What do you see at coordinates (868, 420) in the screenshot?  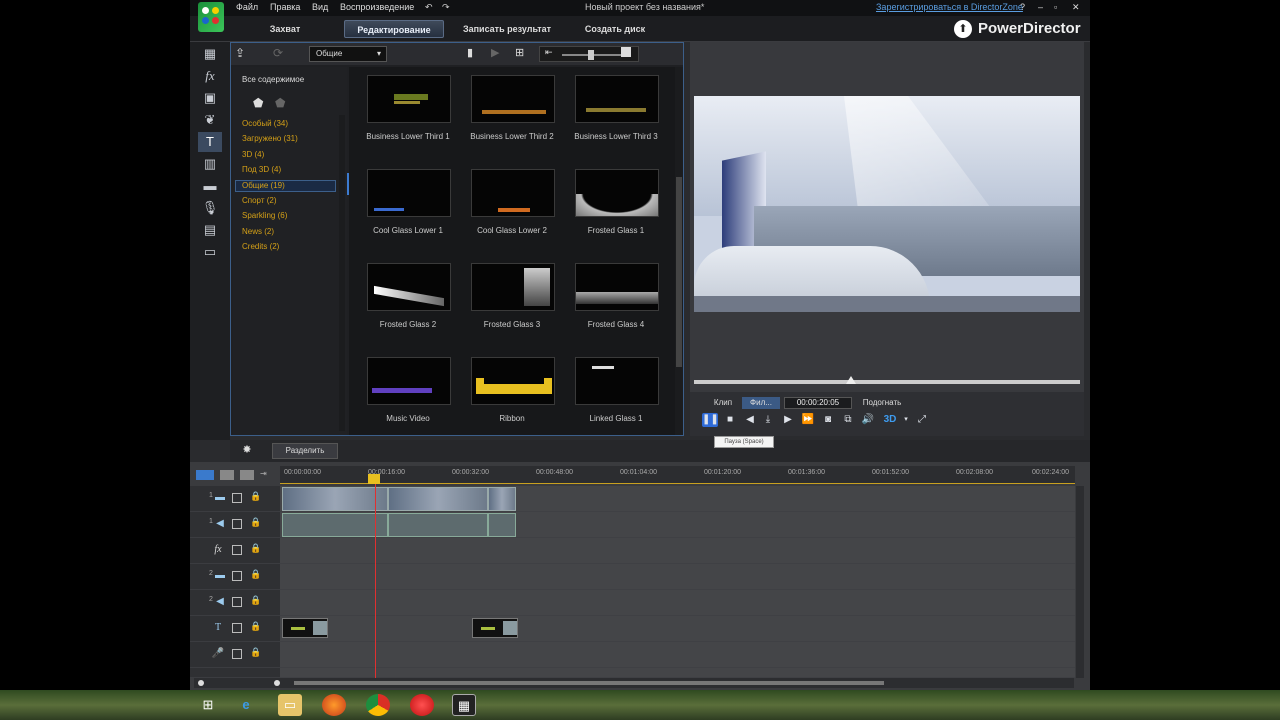 I see `volume-button: 🔊` at bounding box center [868, 420].